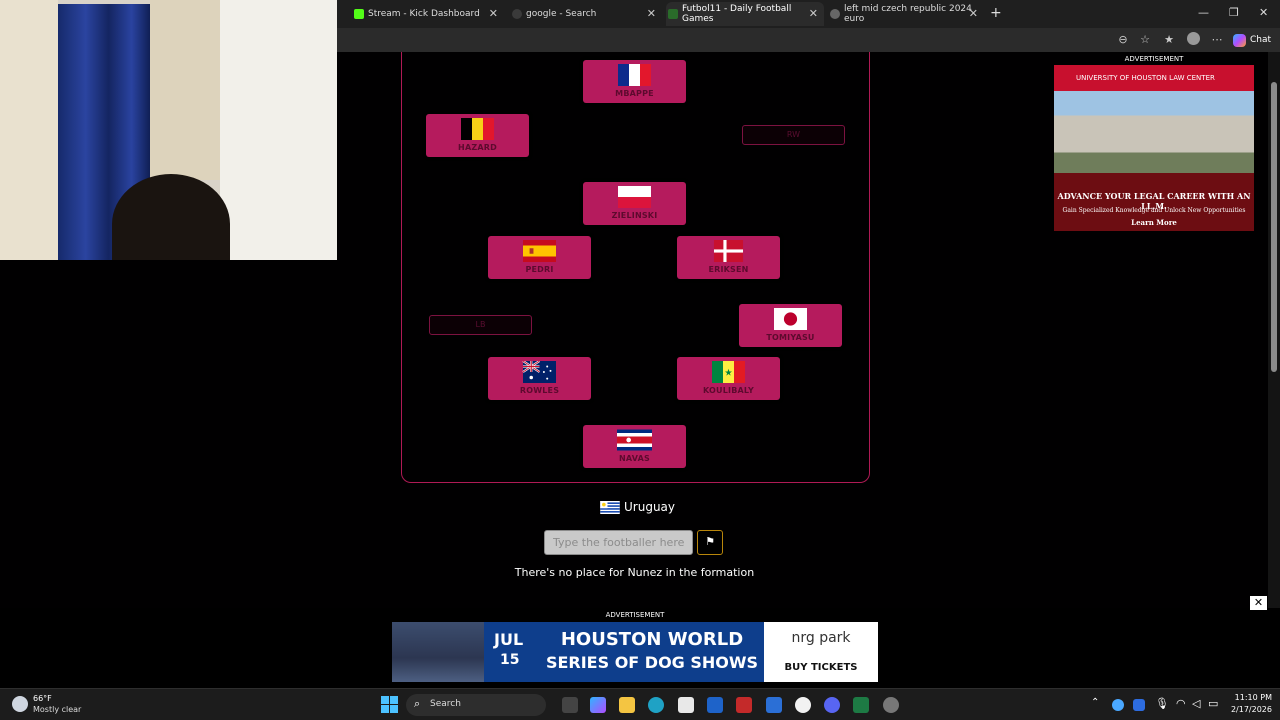 This screenshot has height=720, width=1280. Describe the element at coordinates (744, 705) in the screenshot. I see `shield-app-icon` at that location.